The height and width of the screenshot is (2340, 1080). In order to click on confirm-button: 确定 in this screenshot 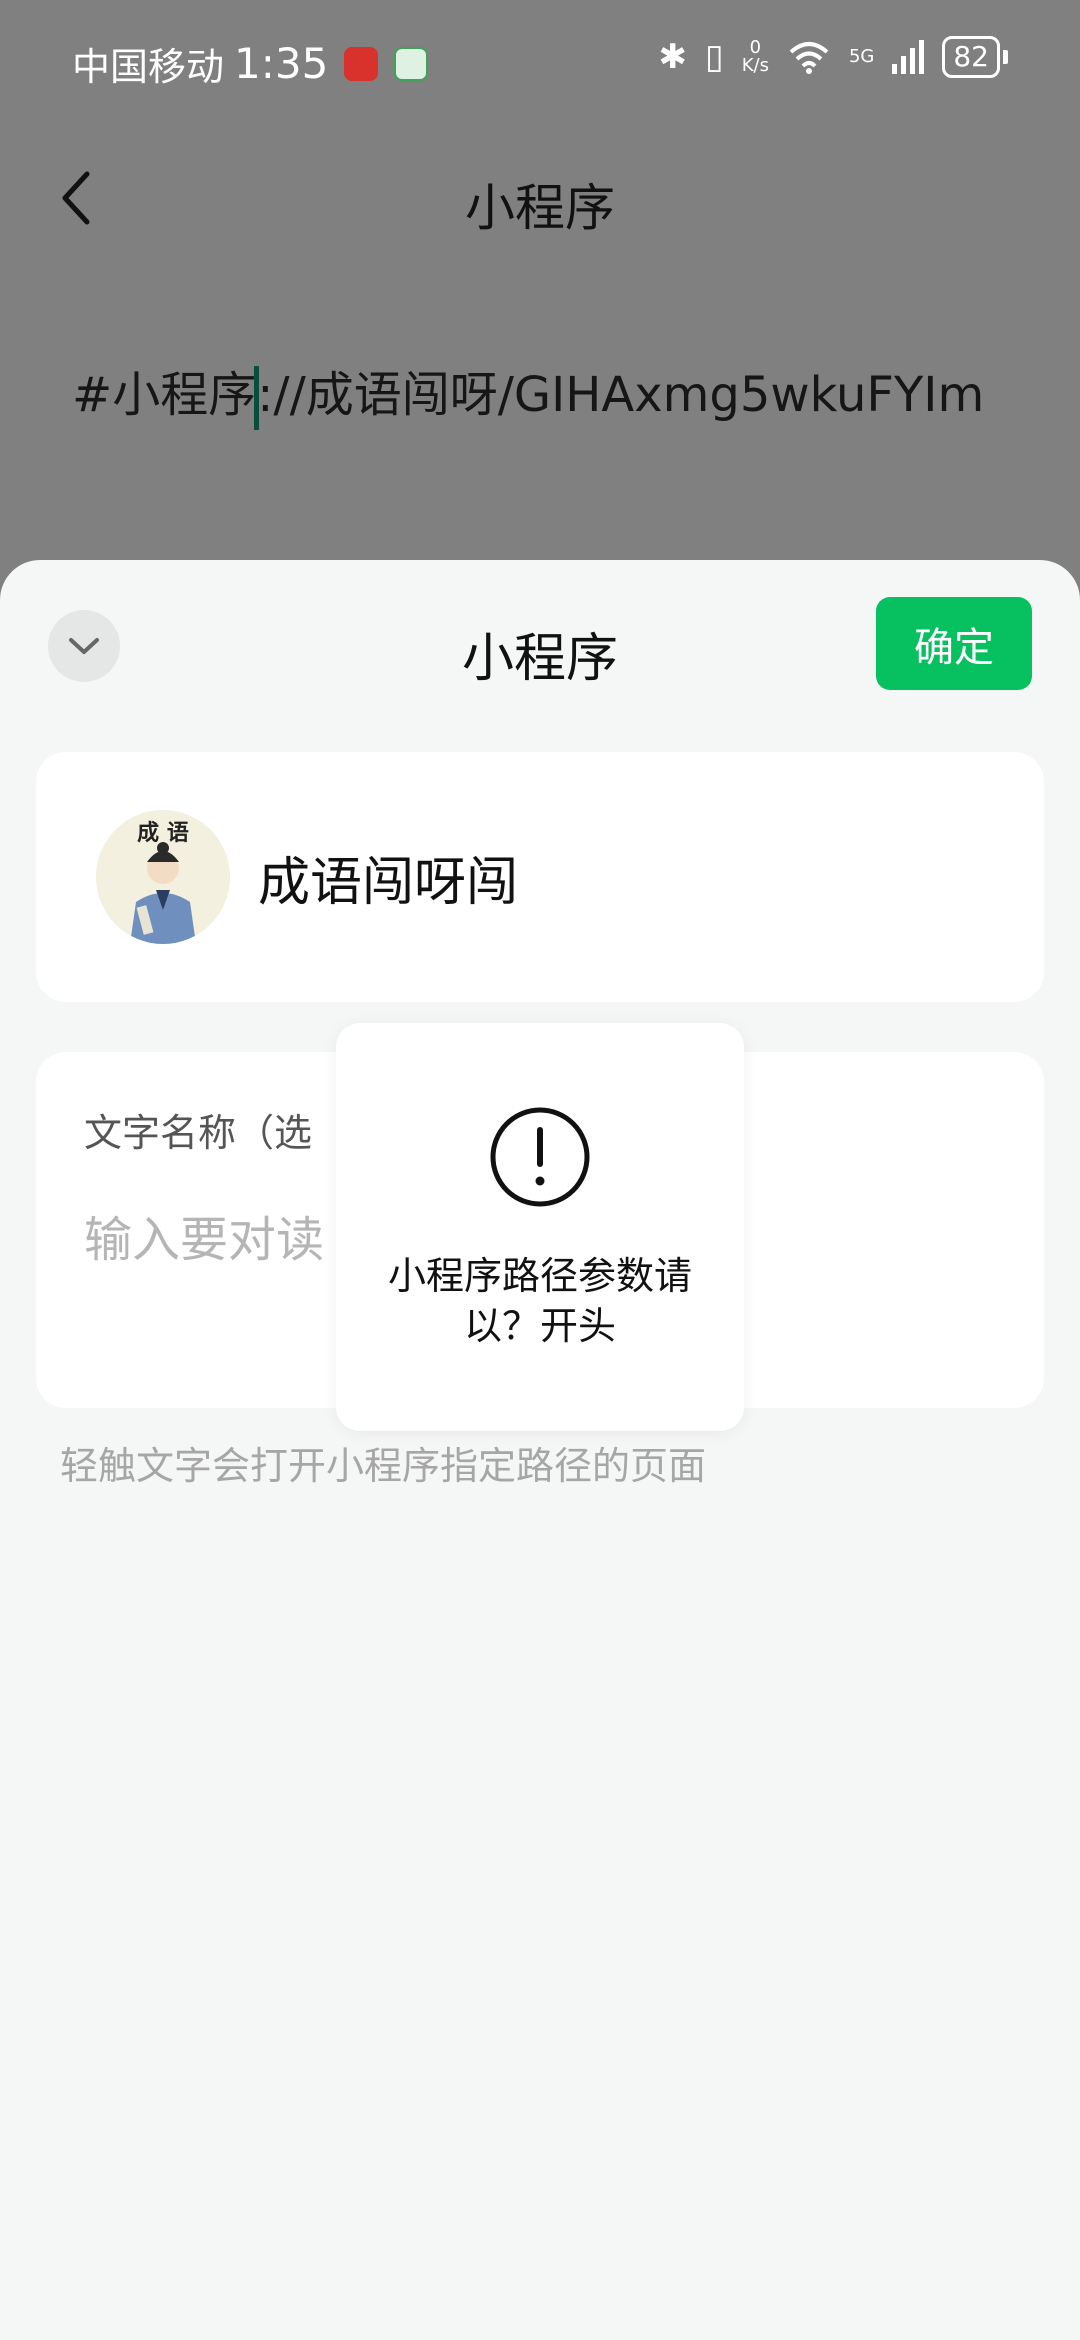, I will do `click(954, 643)`.